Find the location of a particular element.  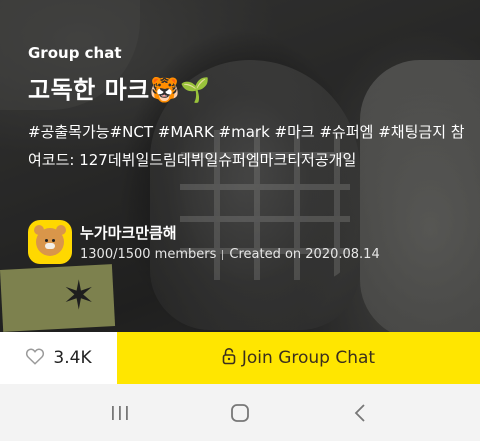

ryan-character-icon is located at coordinates (50, 242).